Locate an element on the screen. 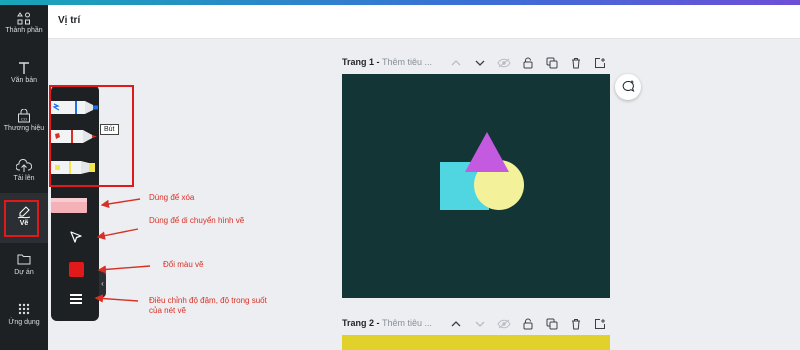 This screenshot has width=800, height=350. sidebar-item-label: Ứng dụng is located at coordinates (24, 322).